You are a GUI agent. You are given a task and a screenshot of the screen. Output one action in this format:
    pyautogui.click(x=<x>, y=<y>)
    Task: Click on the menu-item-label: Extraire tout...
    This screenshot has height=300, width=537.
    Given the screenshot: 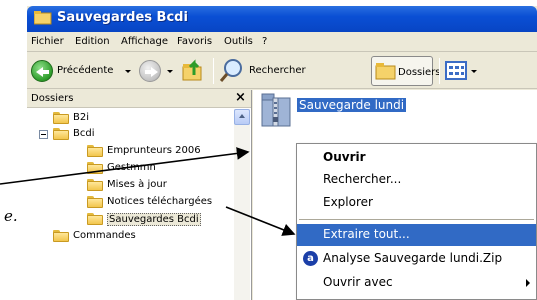 What is the action you would take?
    pyautogui.click(x=366, y=234)
    